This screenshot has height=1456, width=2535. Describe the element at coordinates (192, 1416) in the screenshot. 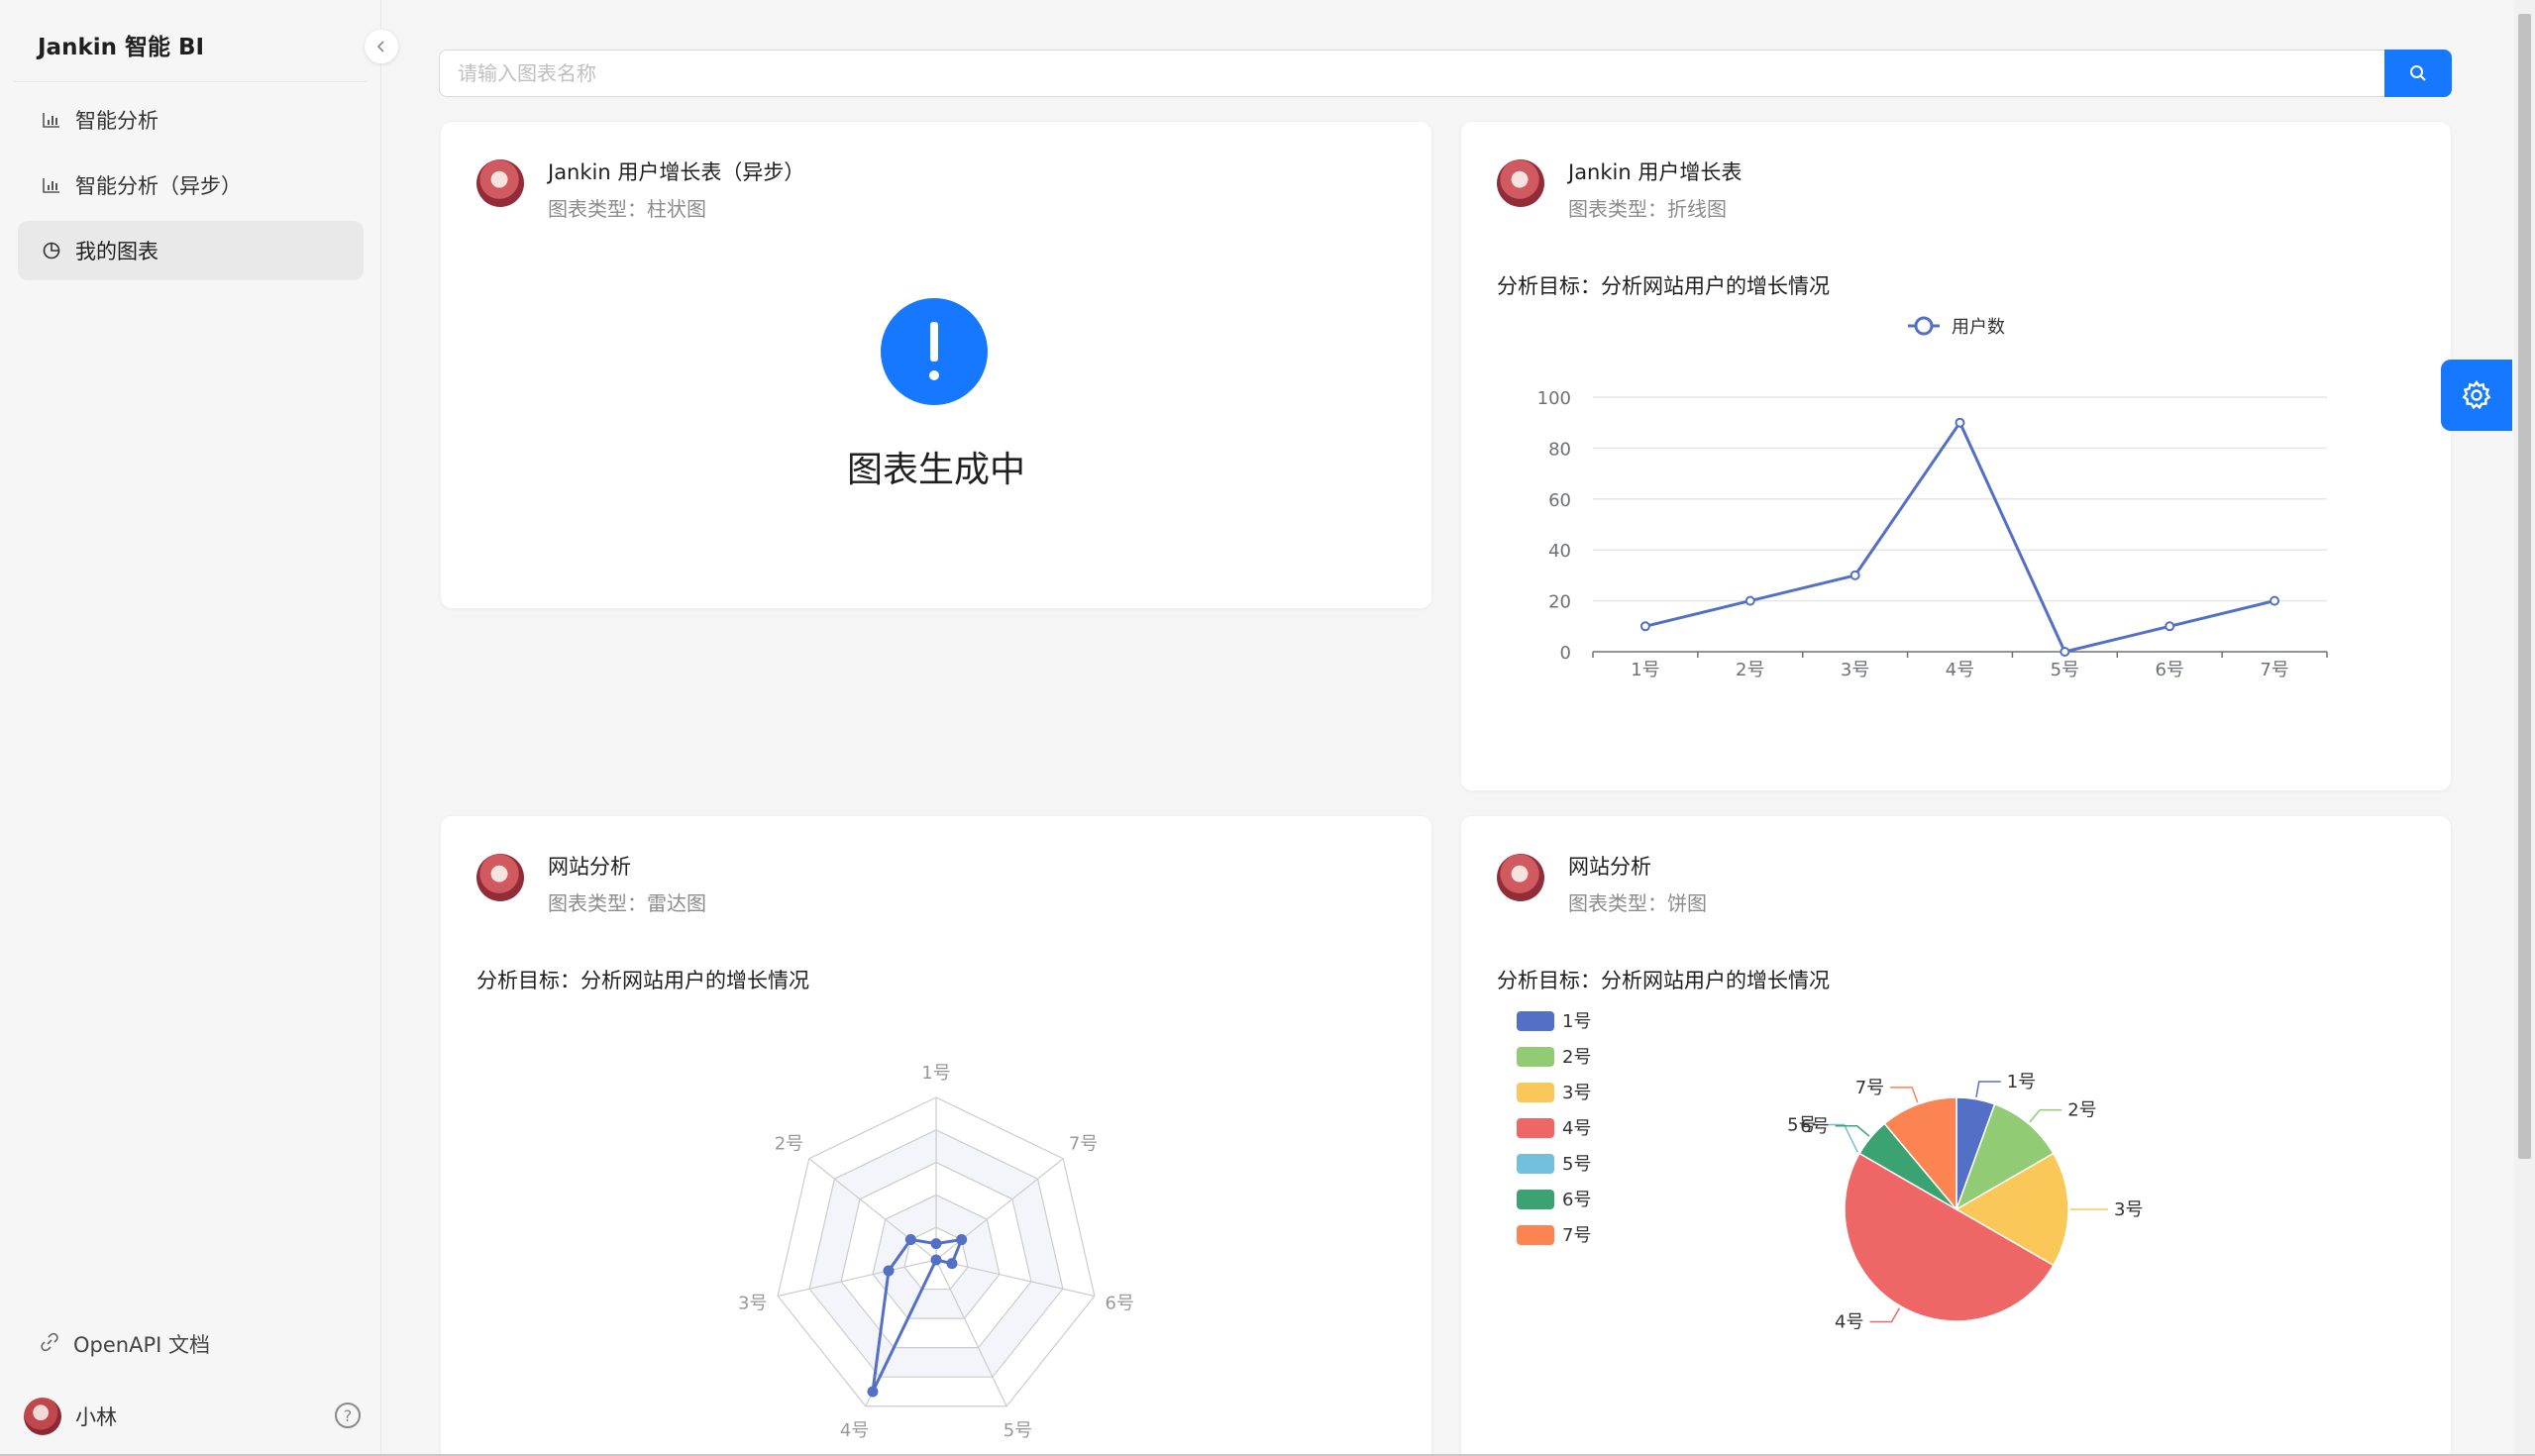

I see `user-profile: 小林 ?` at that location.